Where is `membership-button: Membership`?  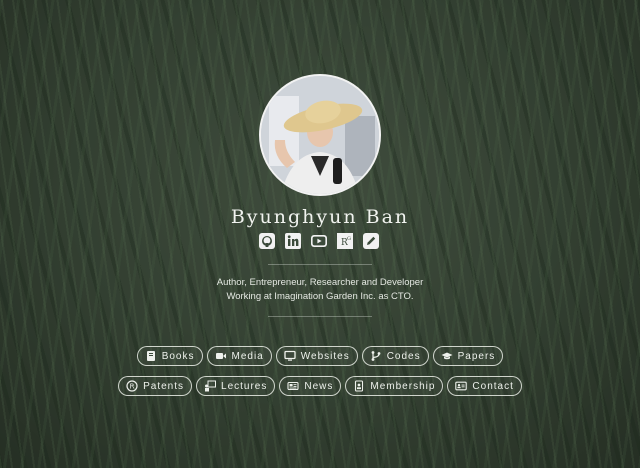 membership-button: Membership is located at coordinates (394, 386).